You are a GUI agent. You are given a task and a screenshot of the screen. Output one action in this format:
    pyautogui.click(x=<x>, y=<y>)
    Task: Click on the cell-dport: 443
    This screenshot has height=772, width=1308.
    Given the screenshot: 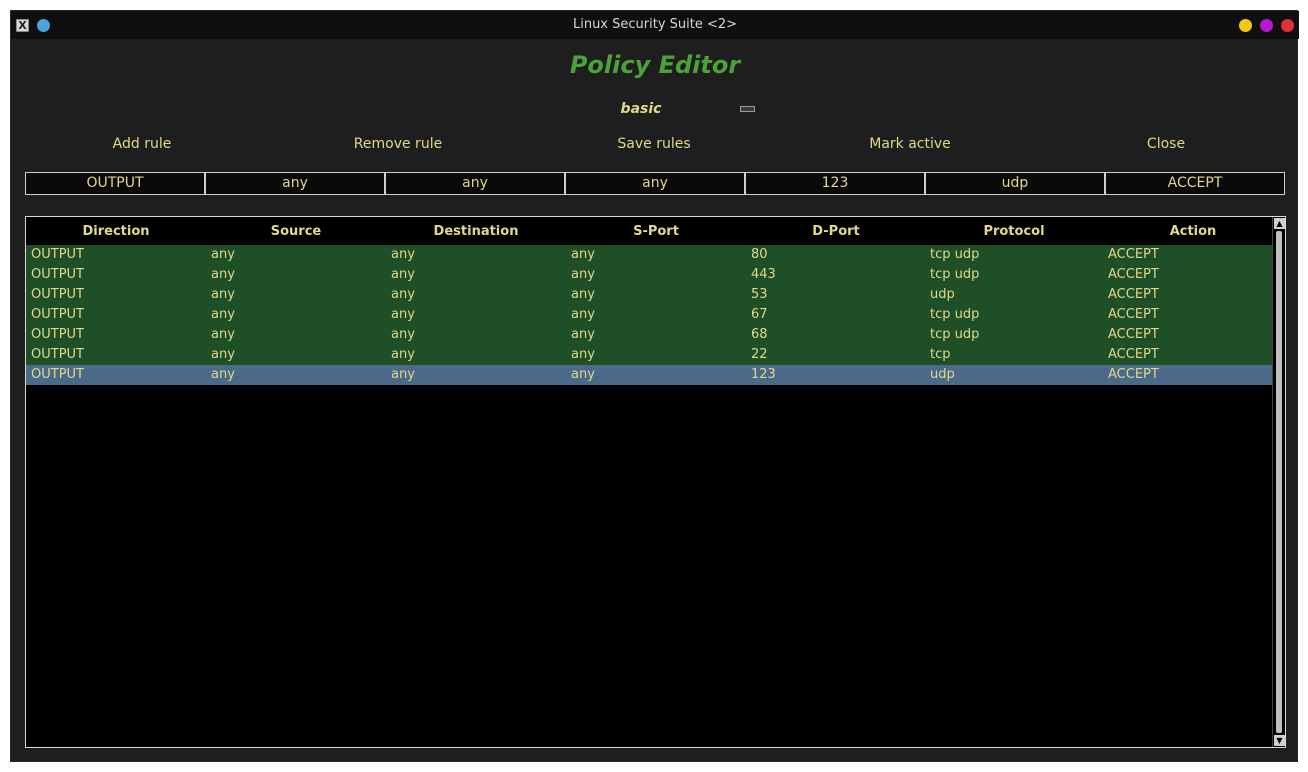 What is the action you would take?
    pyautogui.click(x=763, y=274)
    